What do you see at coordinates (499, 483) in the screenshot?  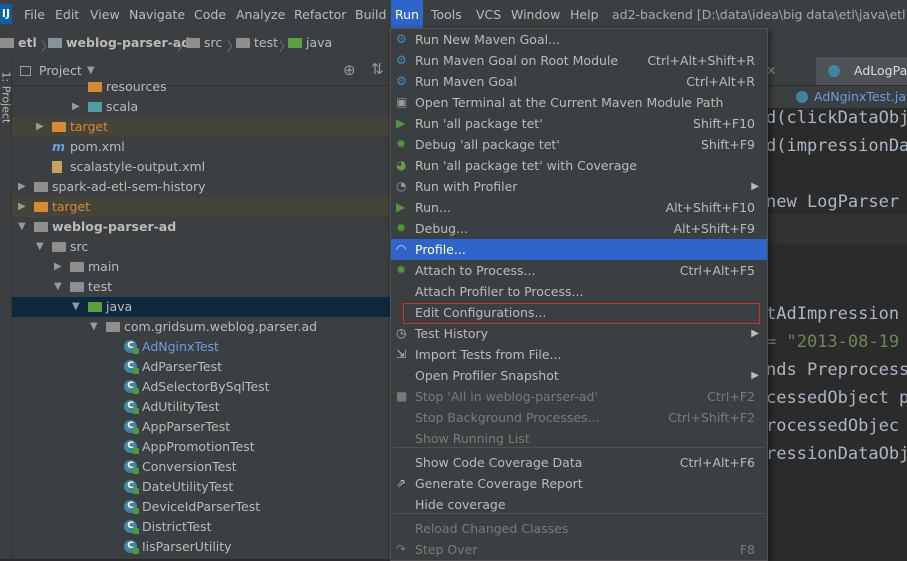 I see `run-menu-item-label: Generate Coverage Report` at bounding box center [499, 483].